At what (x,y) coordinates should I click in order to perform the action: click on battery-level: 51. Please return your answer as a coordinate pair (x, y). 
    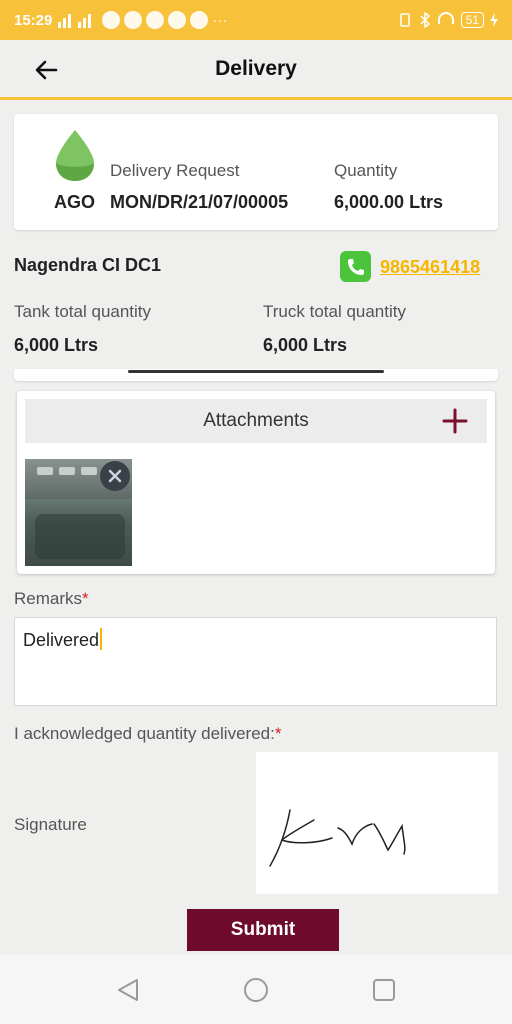
    Looking at the image, I should click on (472, 20).